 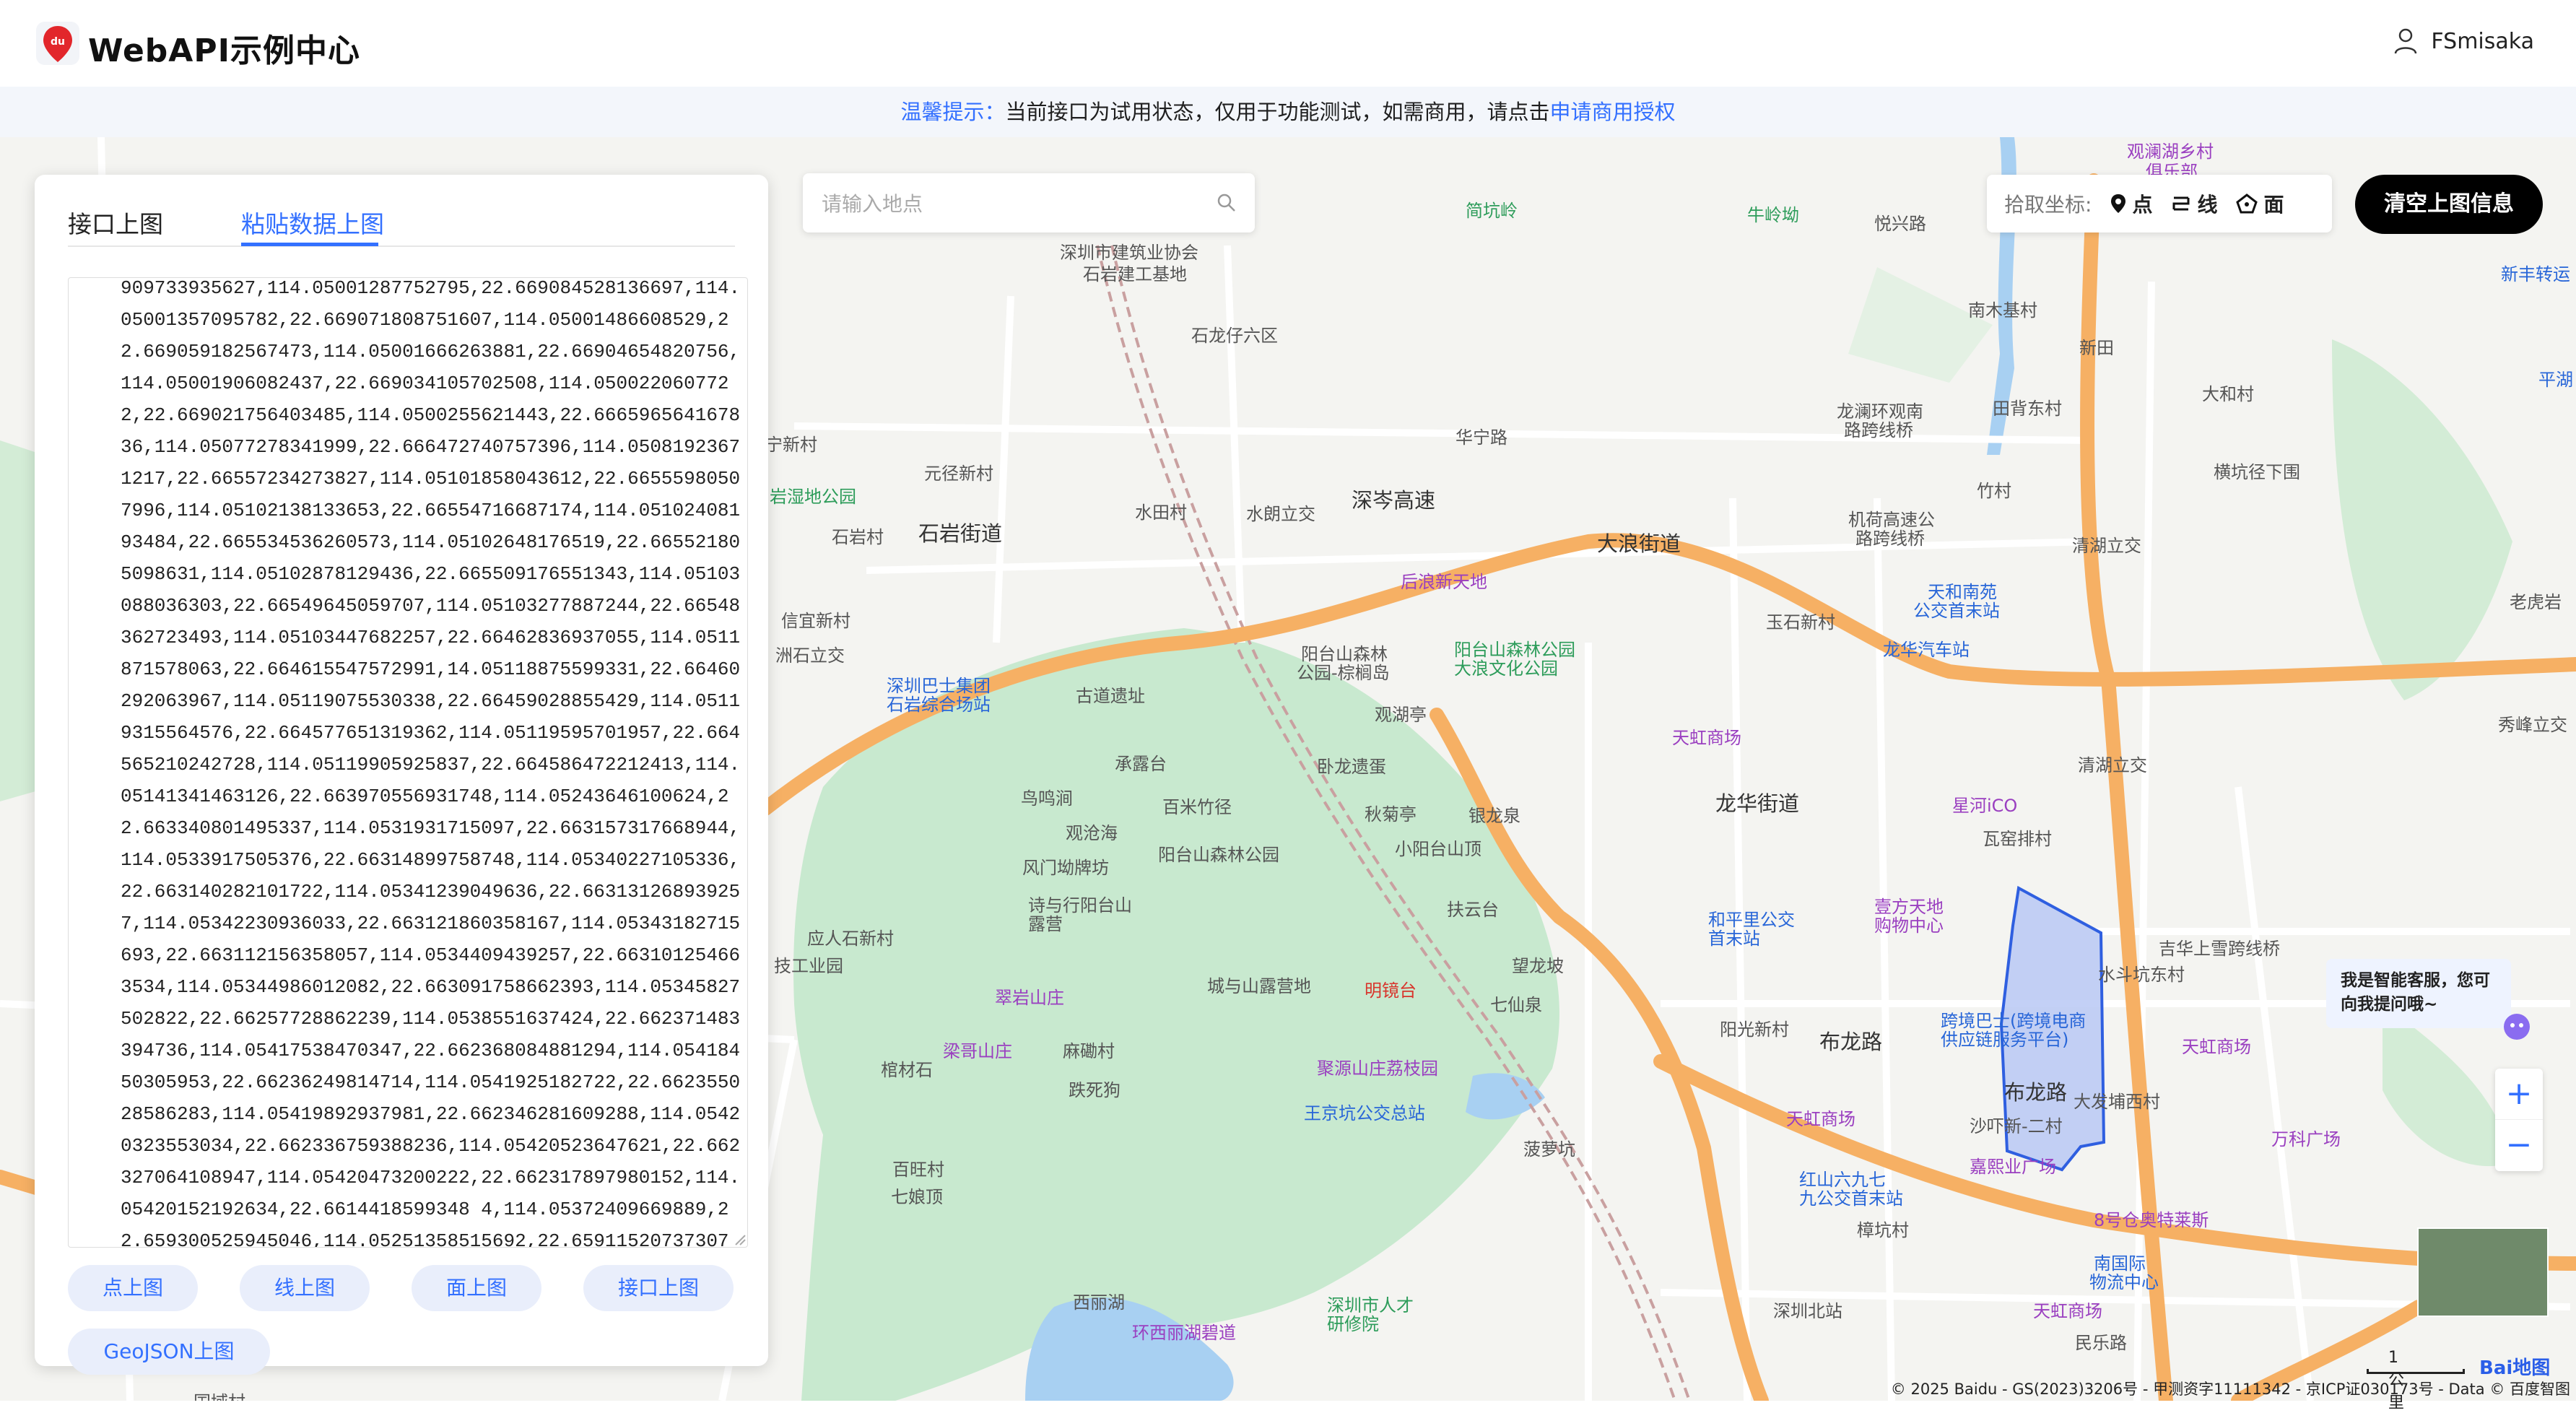 What do you see at coordinates (1808, 1311) in the screenshot?
I see `map-label: 深圳北站` at bounding box center [1808, 1311].